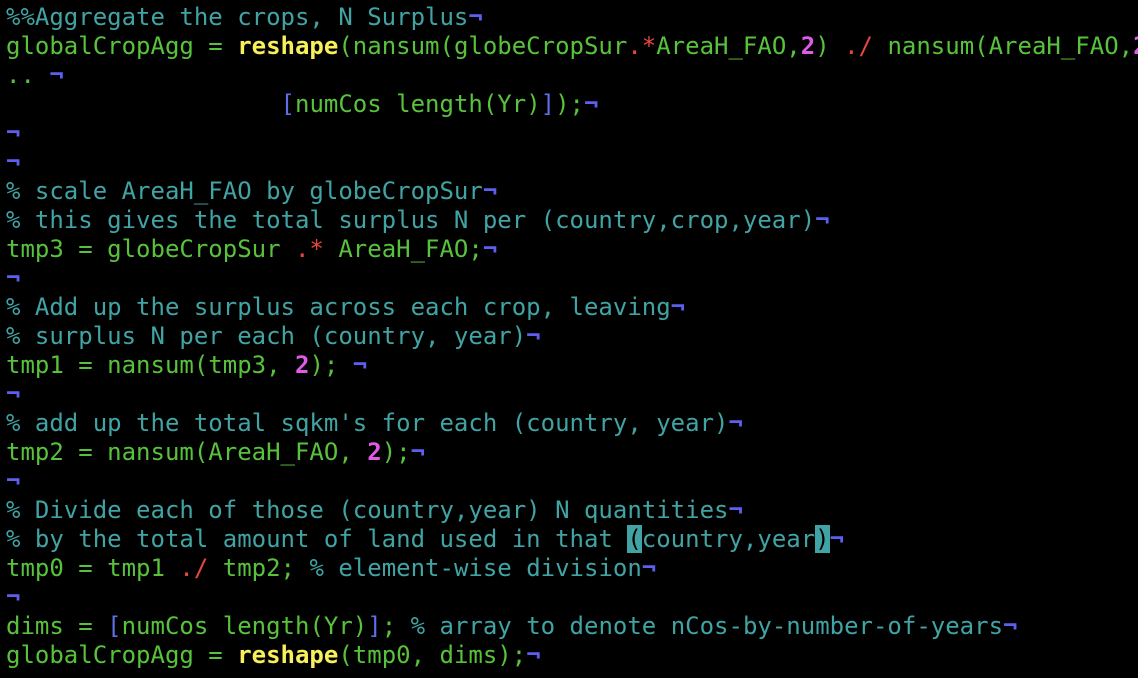 This screenshot has width=1138, height=678. What do you see at coordinates (432, 655) in the screenshot?
I see `code-token: (tmp0, dims);` at bounding box center [432, 655].